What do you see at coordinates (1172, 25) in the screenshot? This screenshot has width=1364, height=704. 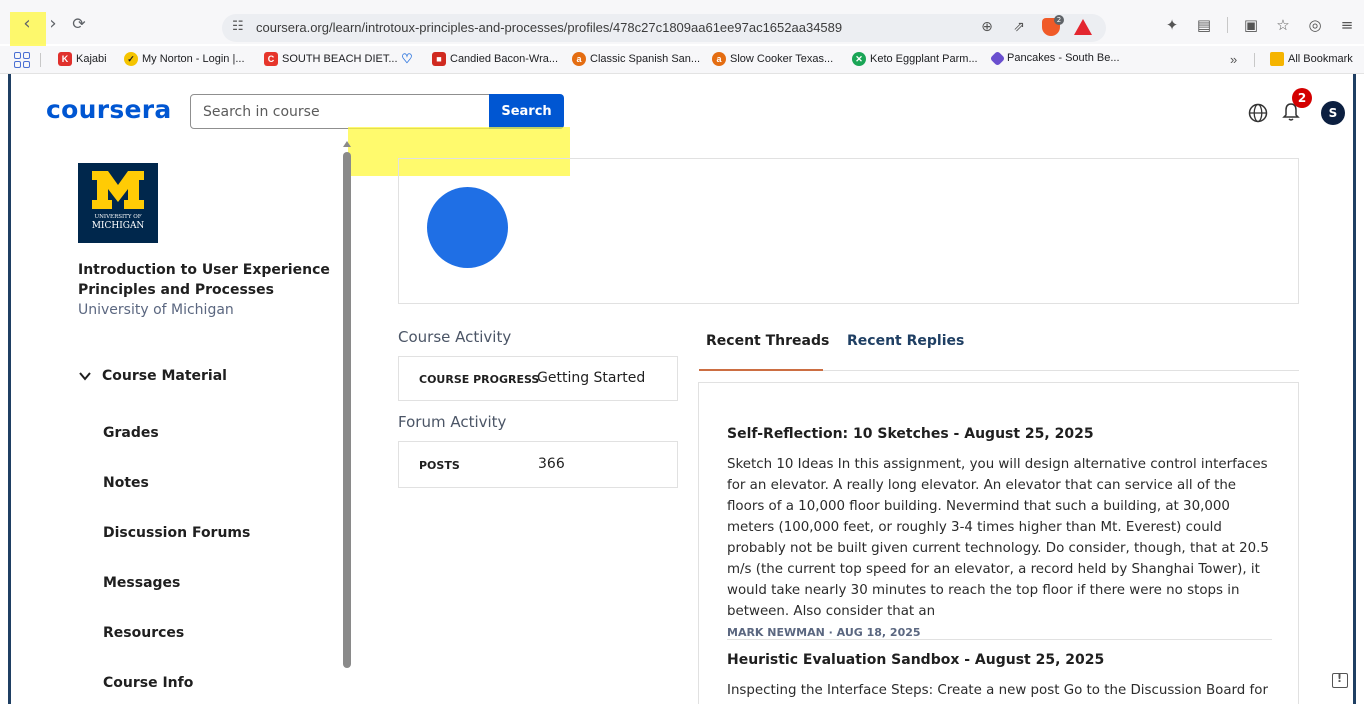 I see `extensions-icon: ✦` at bounding box center [1172, 25].